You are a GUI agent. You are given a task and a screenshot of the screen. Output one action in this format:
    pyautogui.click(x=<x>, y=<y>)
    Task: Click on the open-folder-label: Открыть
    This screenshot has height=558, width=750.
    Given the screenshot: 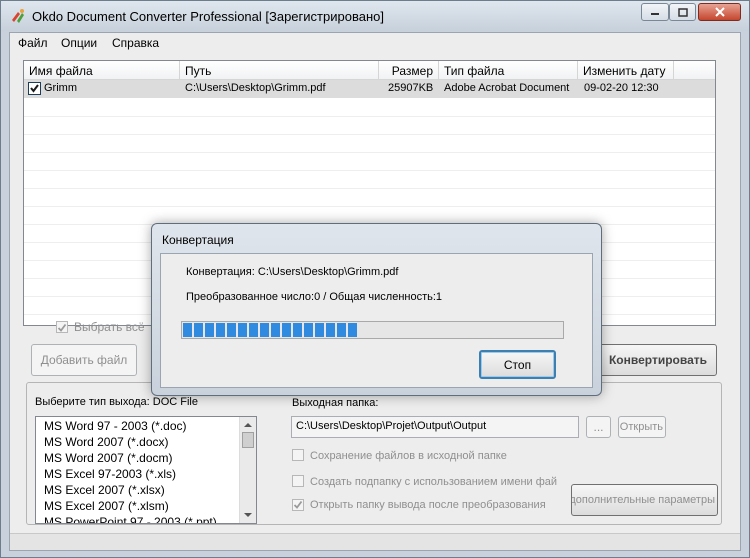 What is the action you would take?
    pyautogui.click(x=641, y=427)
    